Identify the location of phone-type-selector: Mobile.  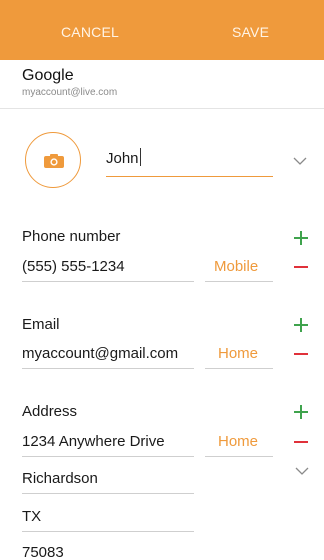
(236, 266).